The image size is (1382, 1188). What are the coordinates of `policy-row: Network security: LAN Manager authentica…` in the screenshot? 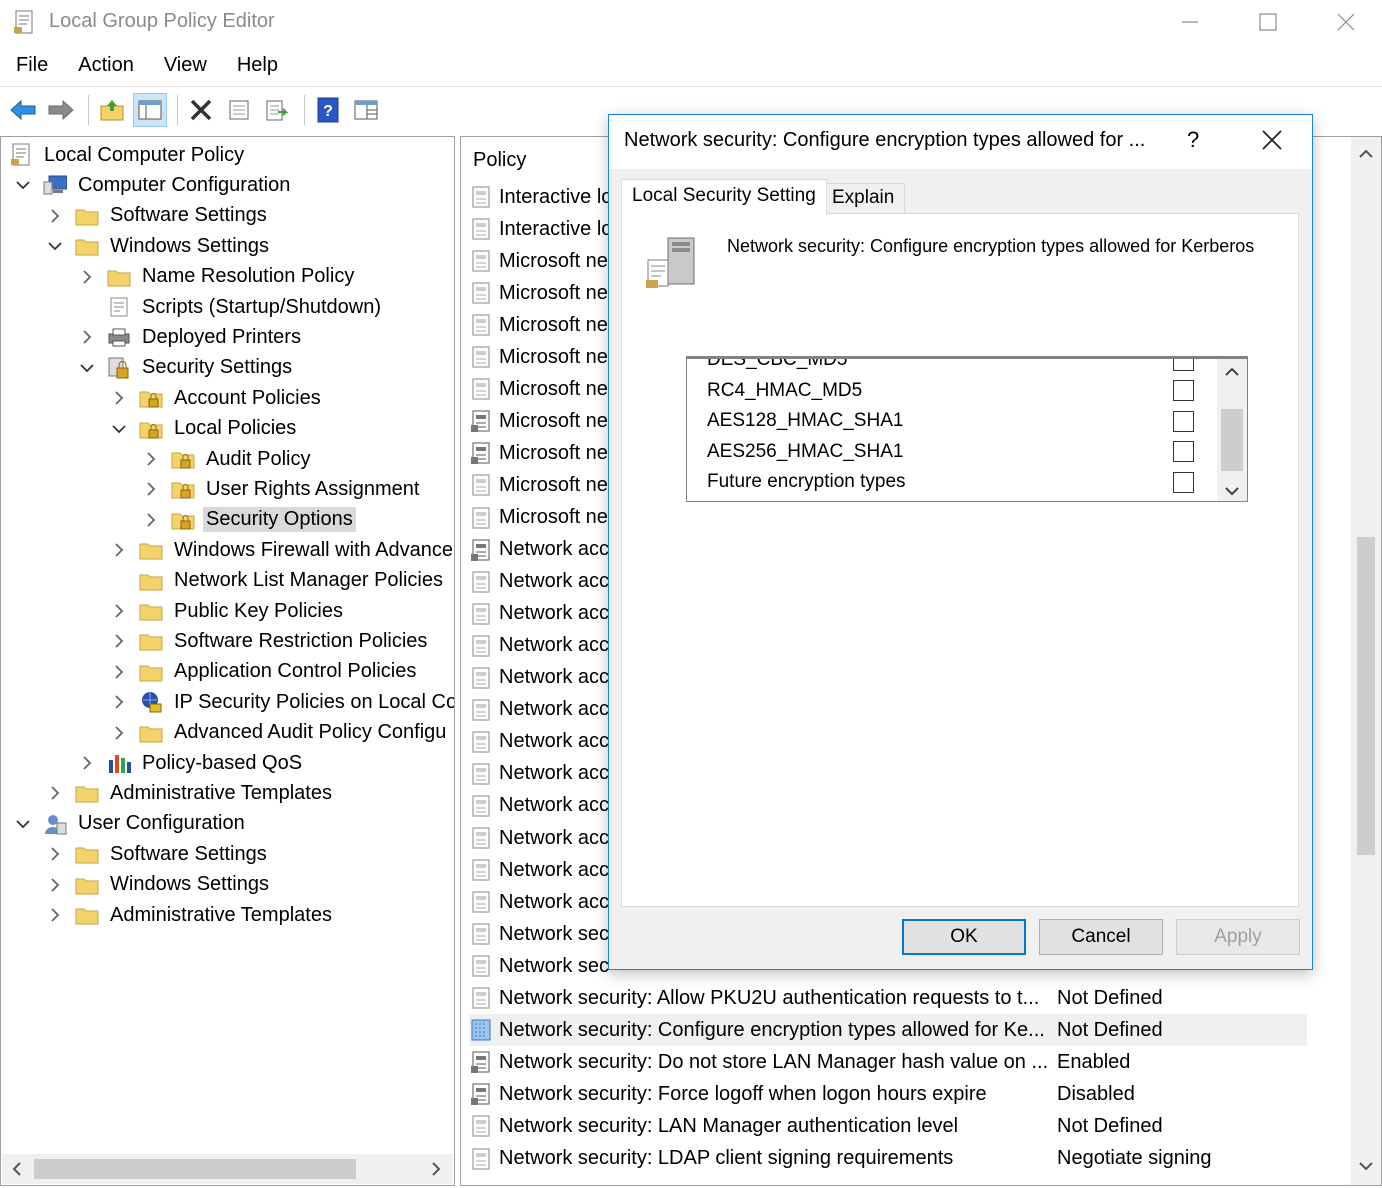 It's located at (888, 1126).